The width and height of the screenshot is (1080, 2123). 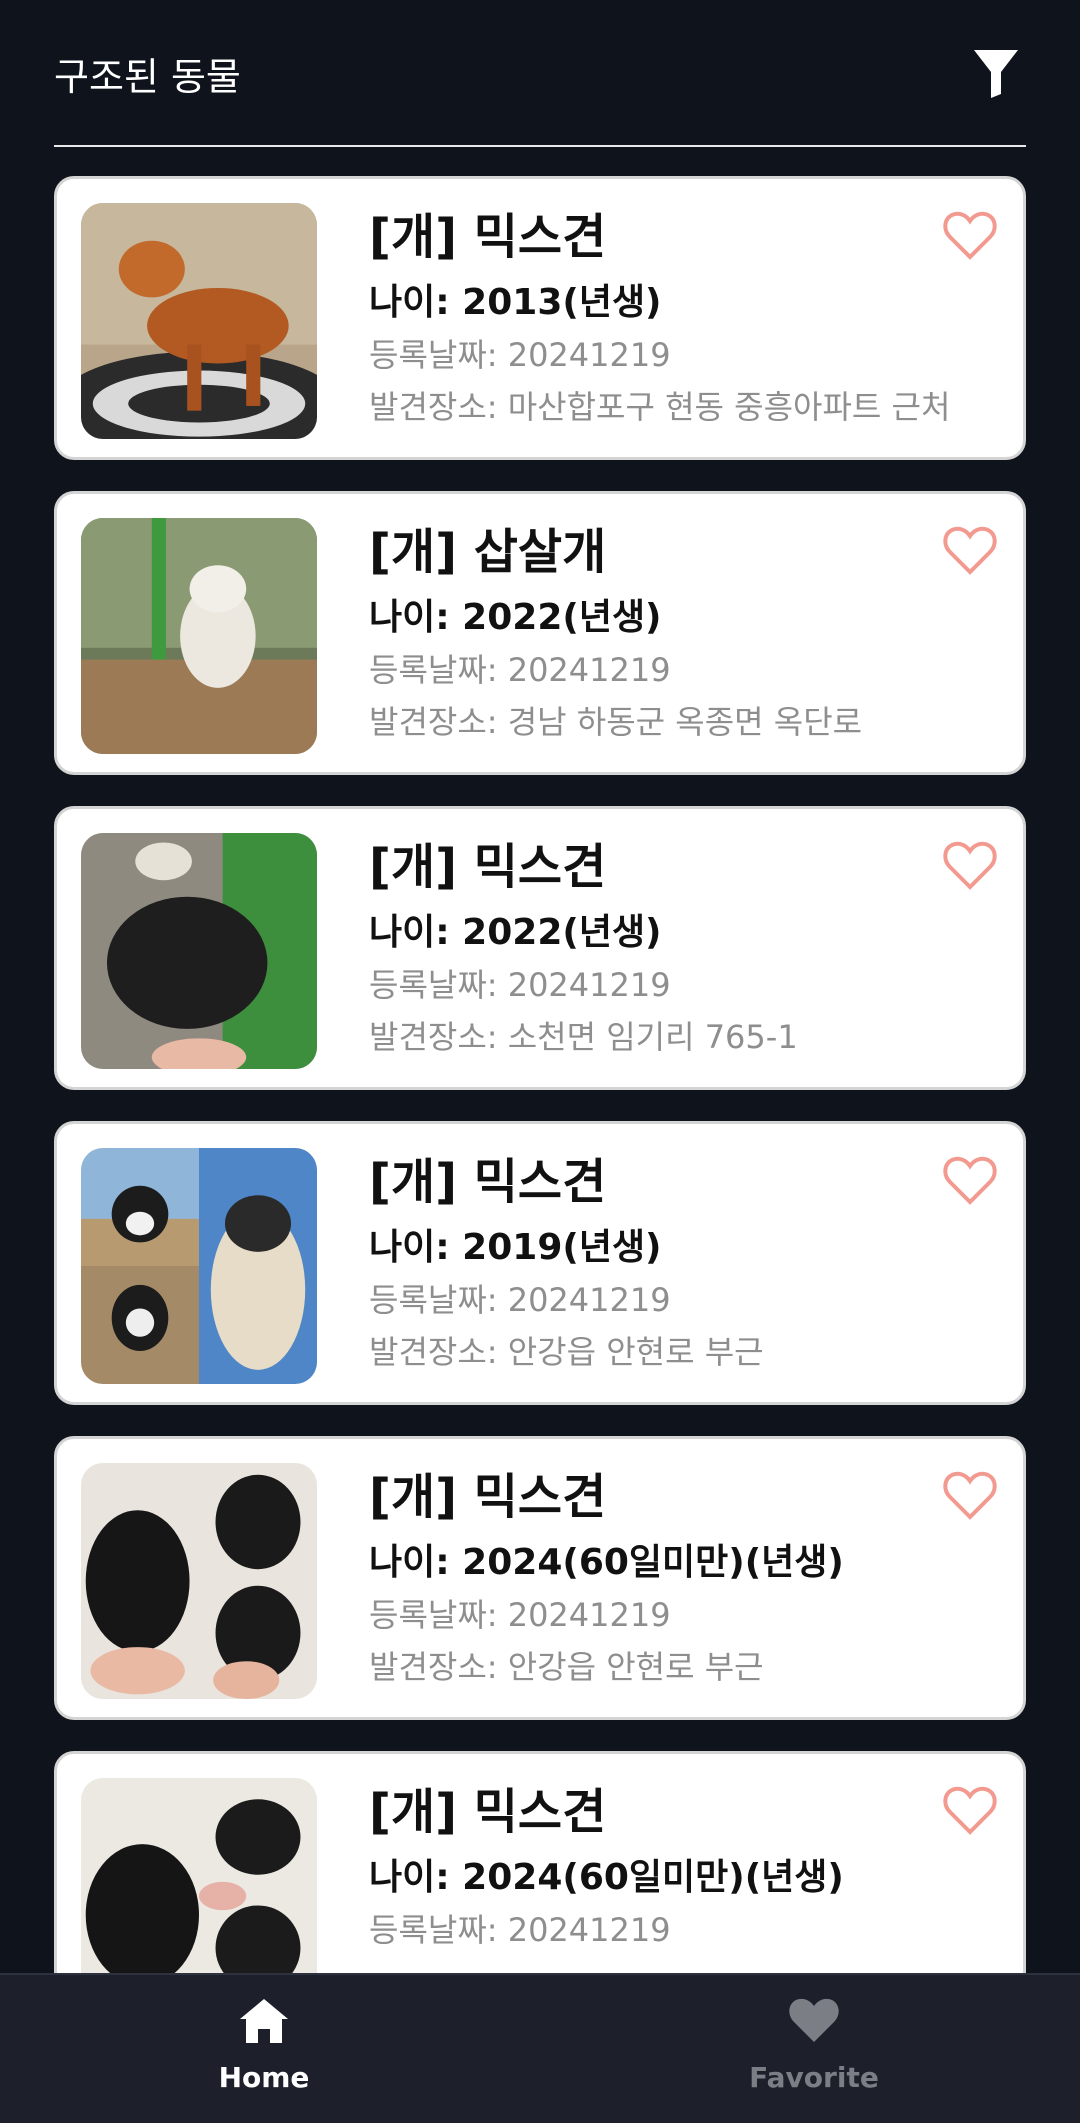 What do you see at coordinates (814, 2077) in the screenshot?
I see `nav-favorite-label: Favorite` at bounding box center [814, 2077].